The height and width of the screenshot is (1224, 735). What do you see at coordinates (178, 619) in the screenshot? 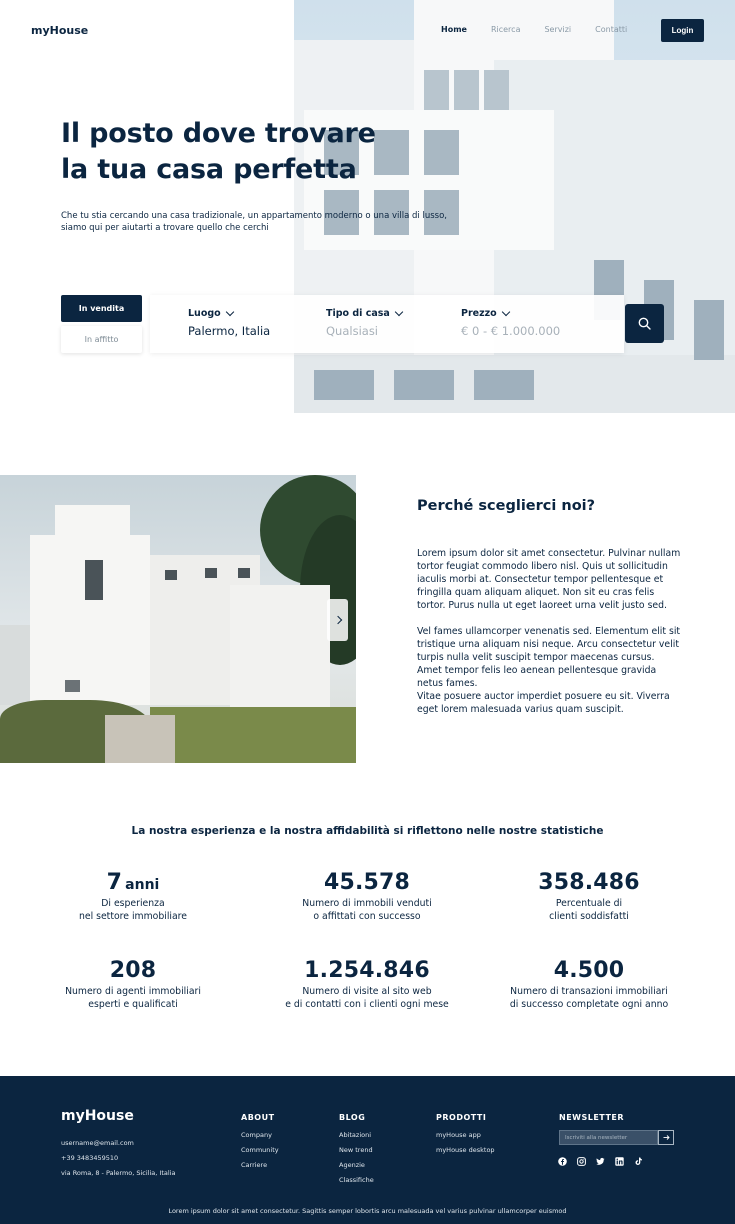
I see `why-house-image` at bounding box center [178, 619].